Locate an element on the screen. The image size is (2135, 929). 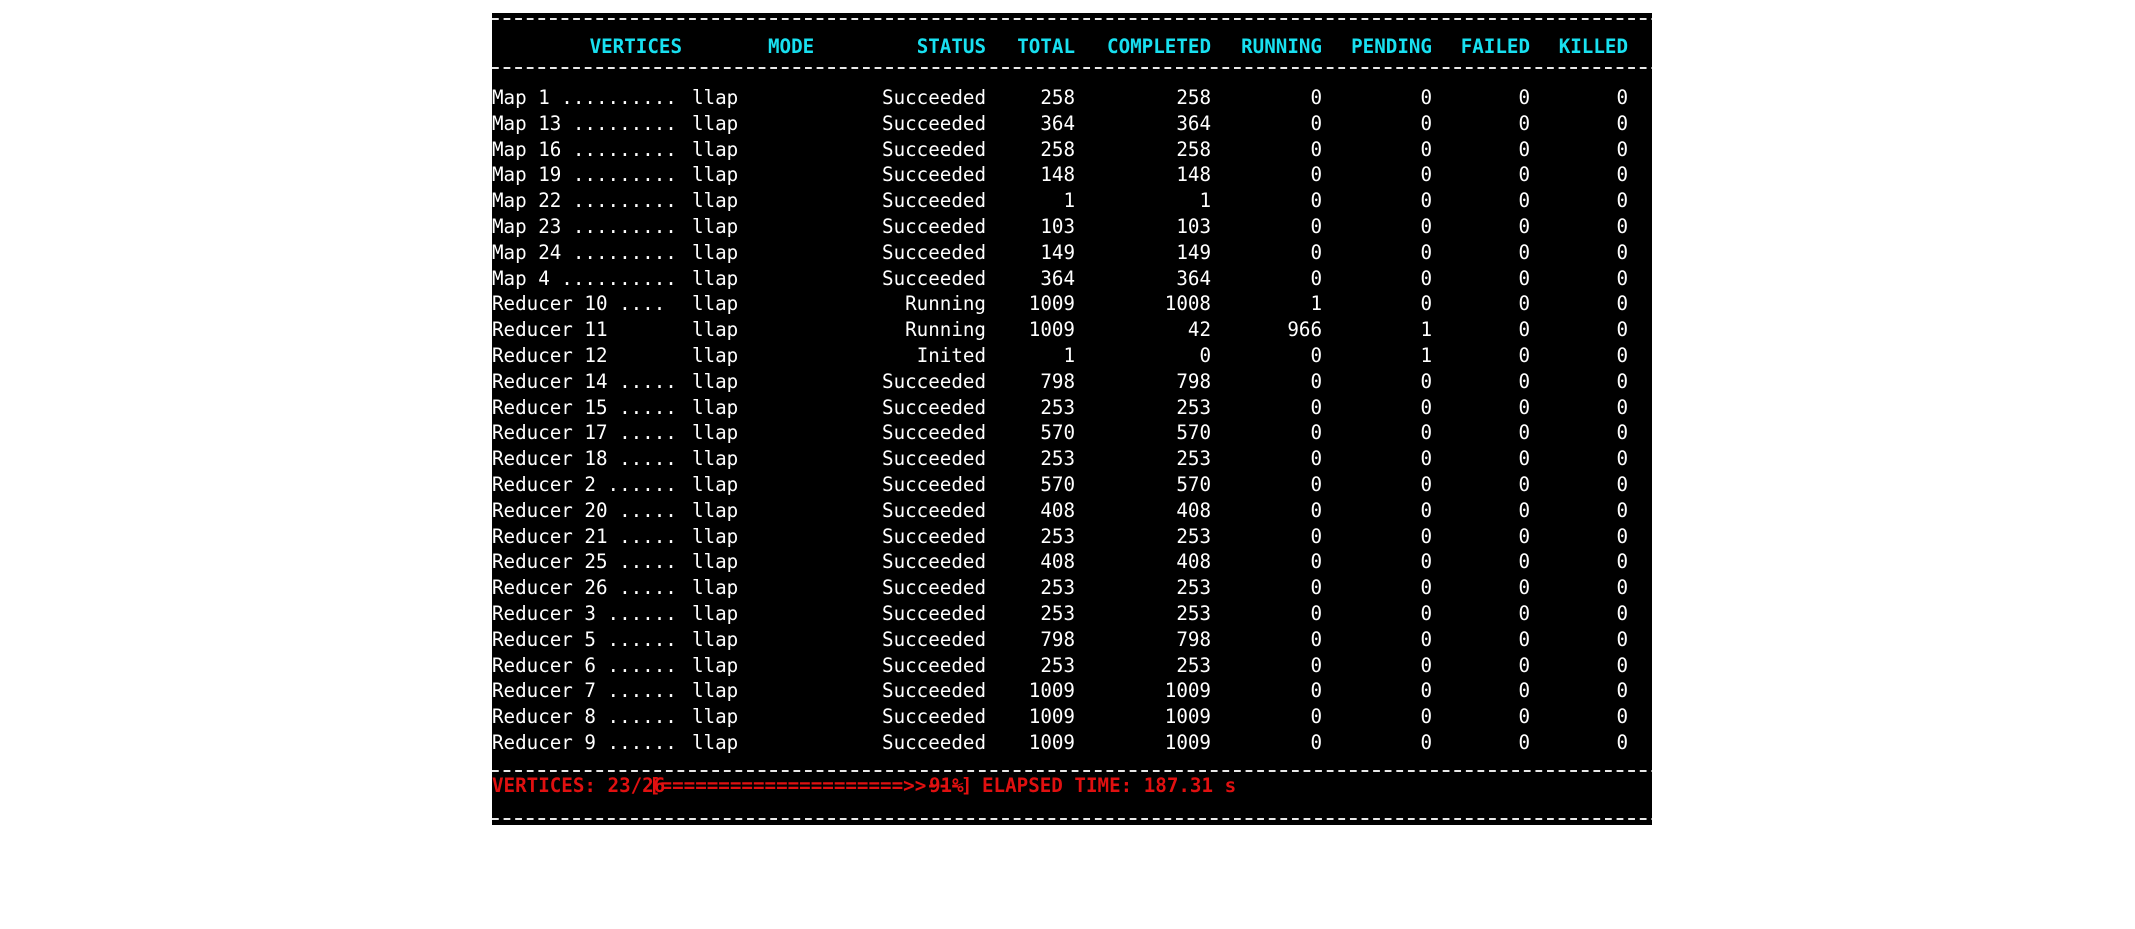
divider-top is located at coordinates (1072, 19).